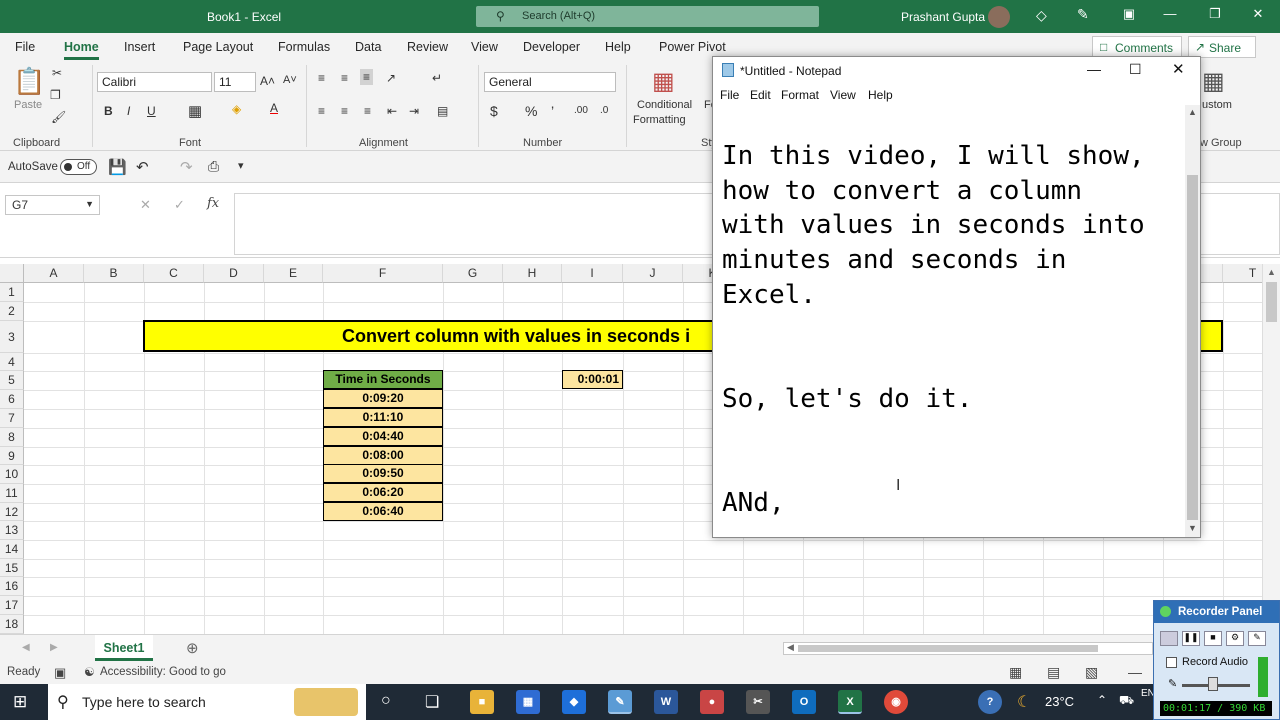 Image resolution: width=1280 pixels, height=720 pixels. I want to click on enter-icon: ✓, so click(179, 205).